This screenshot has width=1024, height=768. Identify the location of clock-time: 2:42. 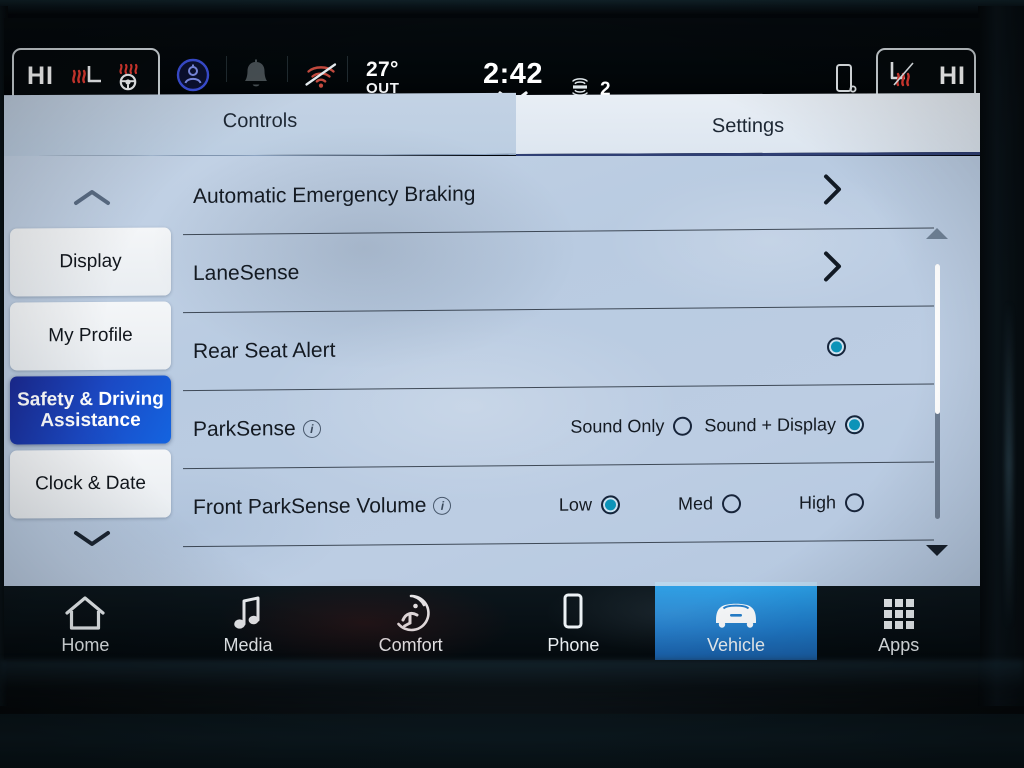
(513, 74).